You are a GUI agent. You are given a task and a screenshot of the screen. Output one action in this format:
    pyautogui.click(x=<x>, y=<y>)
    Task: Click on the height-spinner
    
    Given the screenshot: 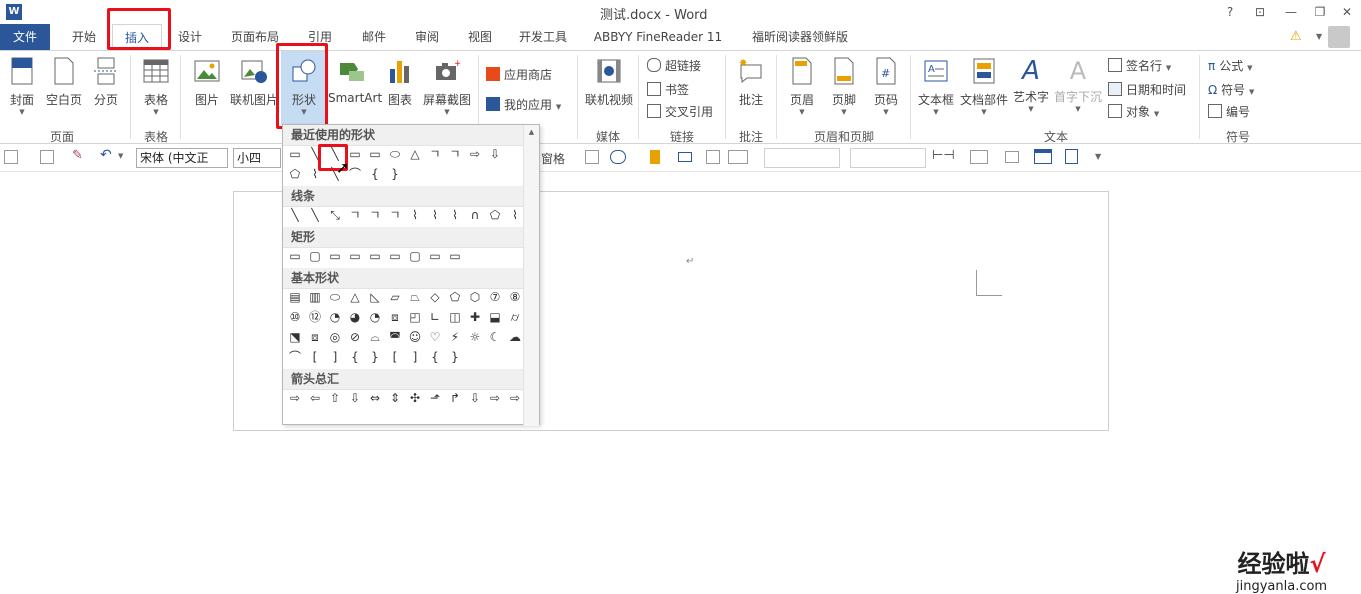 What is the action you would take?
    pyautogui.click(x=888, y=158)
    